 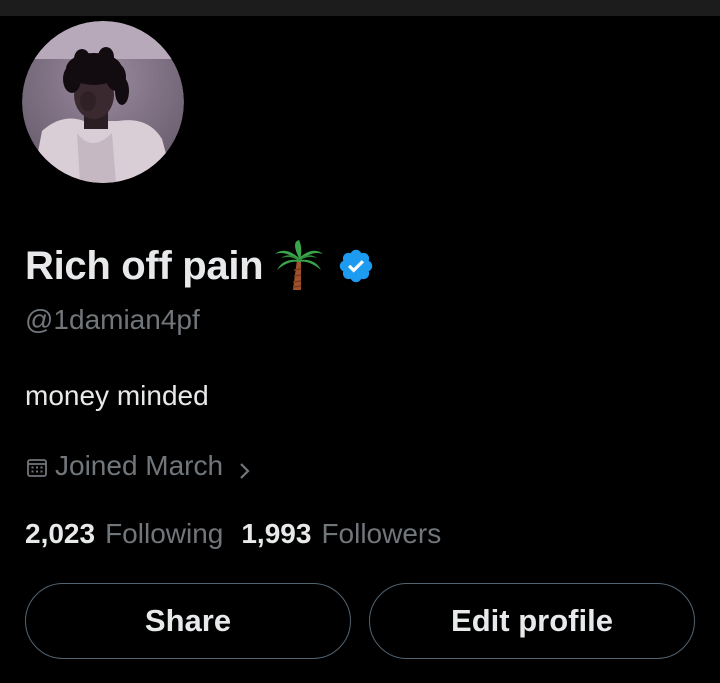 What do you see at coordinates (117, 395) in the screenshot?
I see `profile-bio: money minded` at bounding box center [117, 395].